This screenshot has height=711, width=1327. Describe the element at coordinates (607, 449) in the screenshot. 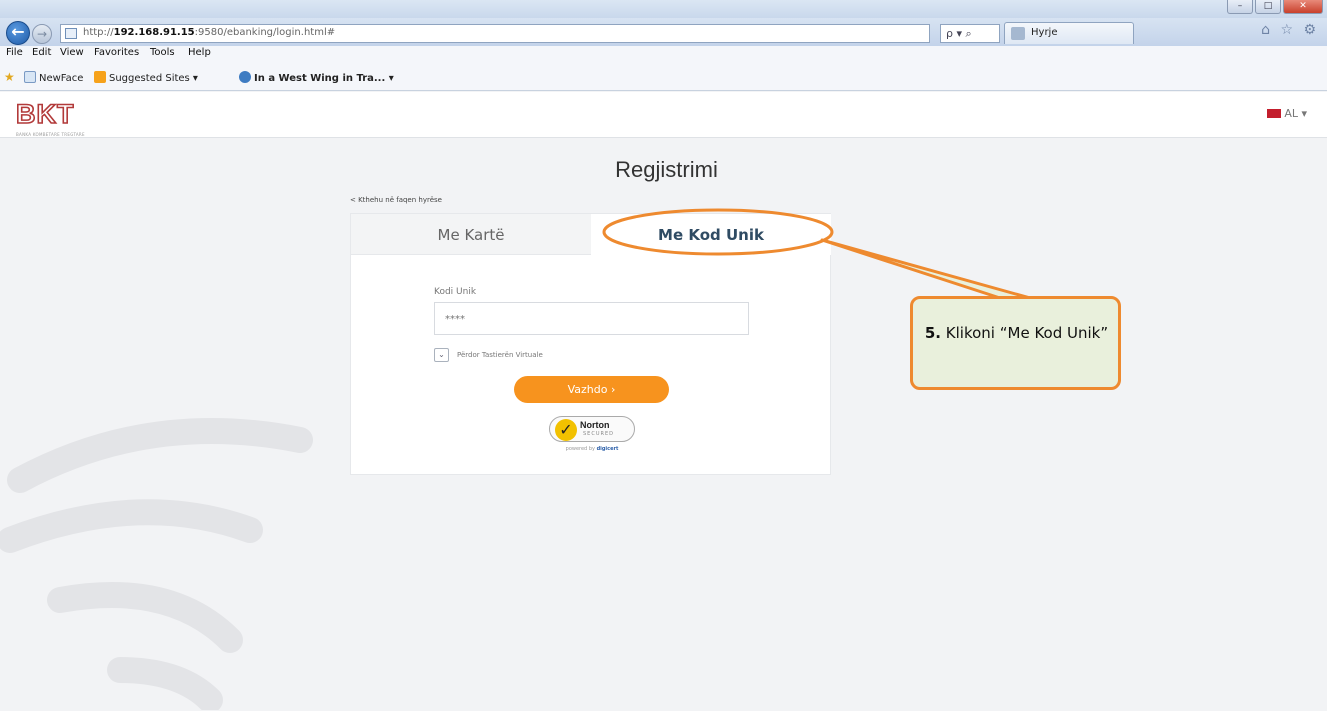

I see `digicert-text: digicert` at that location.